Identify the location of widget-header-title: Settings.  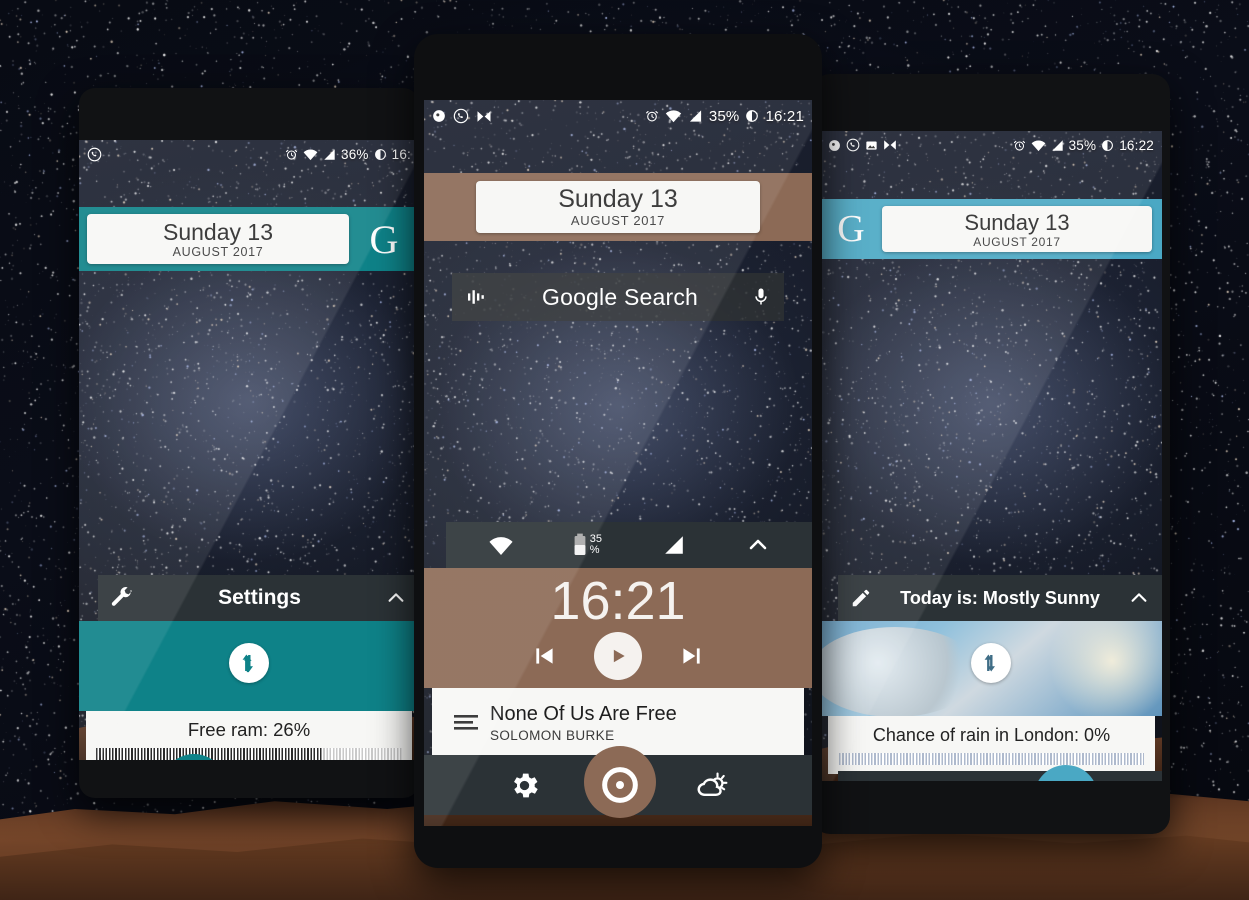
(259, 597).